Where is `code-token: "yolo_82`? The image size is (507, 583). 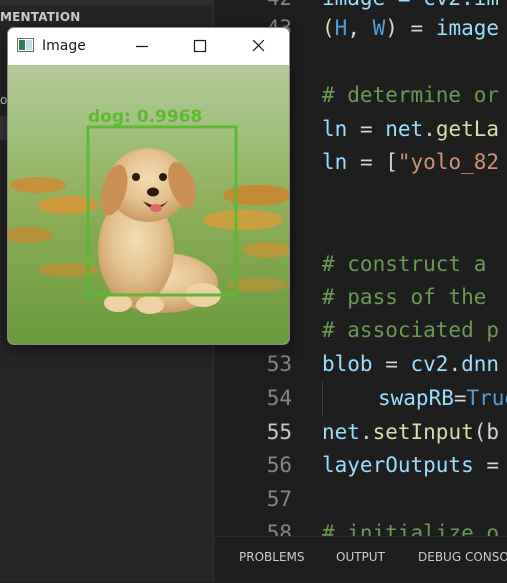
code-token: "yolo_82 is located at coordinates (448, 162).